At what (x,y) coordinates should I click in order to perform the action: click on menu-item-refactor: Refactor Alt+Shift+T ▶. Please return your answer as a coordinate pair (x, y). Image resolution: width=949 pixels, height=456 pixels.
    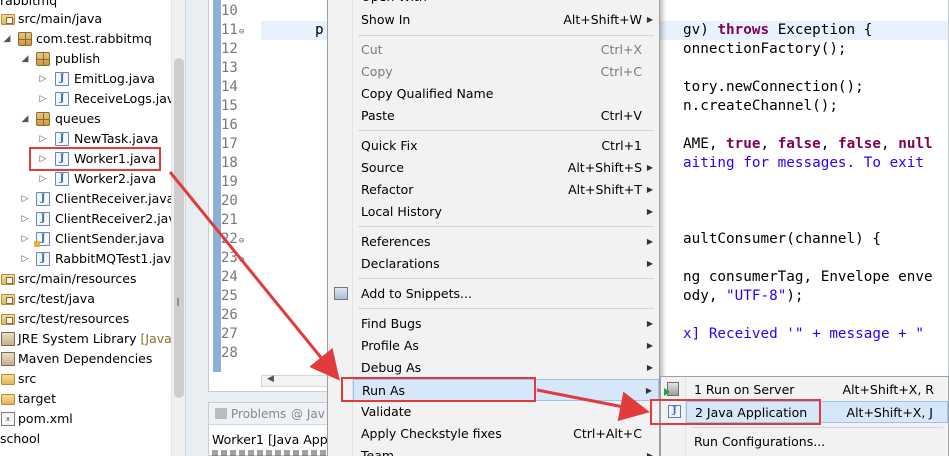
    Looking at the image, I should click on (506, 190).